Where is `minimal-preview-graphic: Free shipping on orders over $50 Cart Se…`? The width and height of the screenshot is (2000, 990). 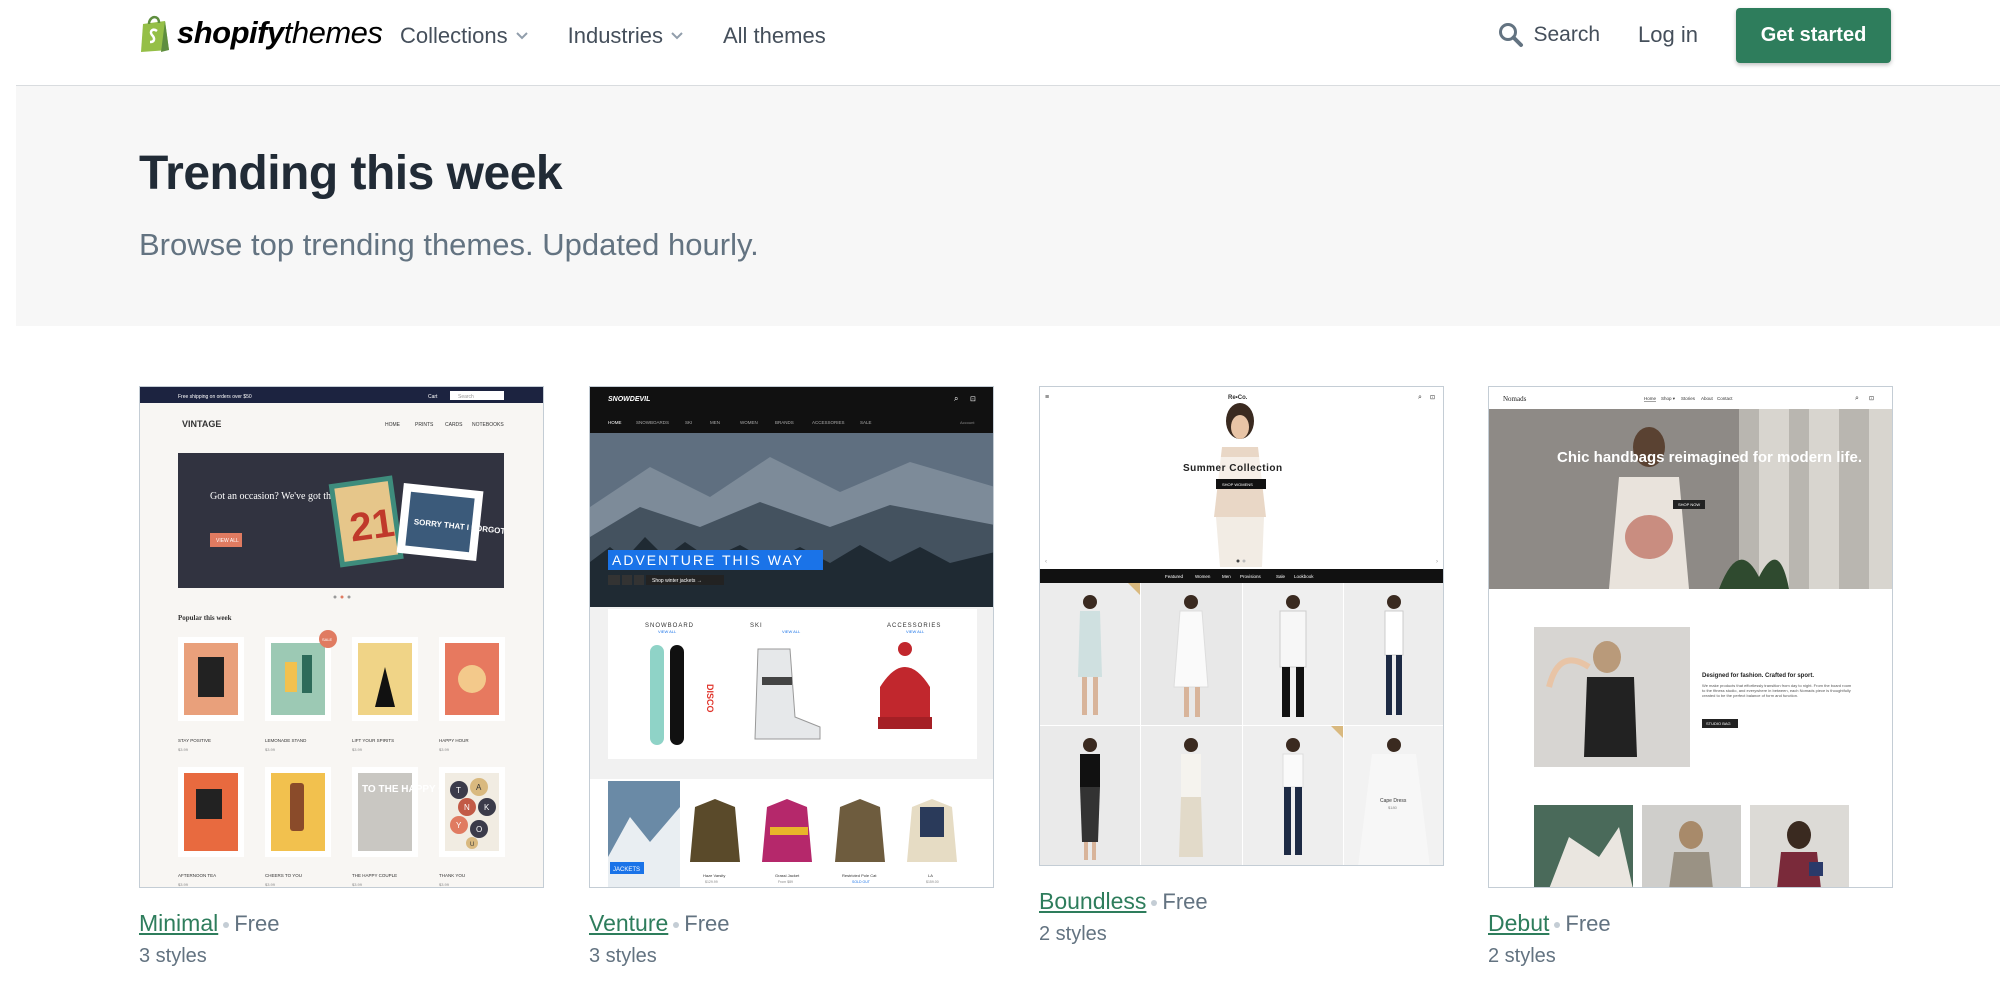 minimal-preview-graphic: Free shipping on orders over $50 Cart Se… is located at coordinates (341, 637).